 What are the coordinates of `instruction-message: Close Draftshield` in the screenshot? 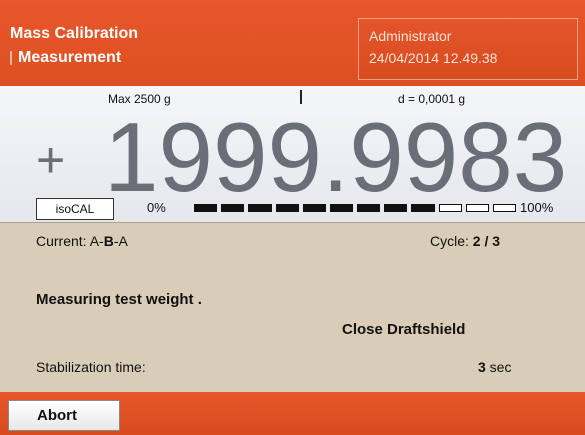 It's located at (404, 329).